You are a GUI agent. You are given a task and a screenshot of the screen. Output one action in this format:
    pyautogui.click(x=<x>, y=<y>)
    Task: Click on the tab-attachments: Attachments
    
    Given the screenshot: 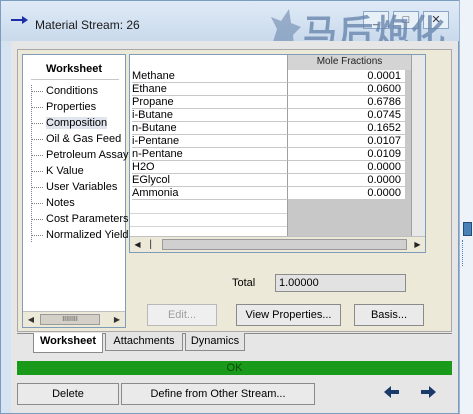 What is the action you would take?
    pyautogui.click(x=144, y=342)
    